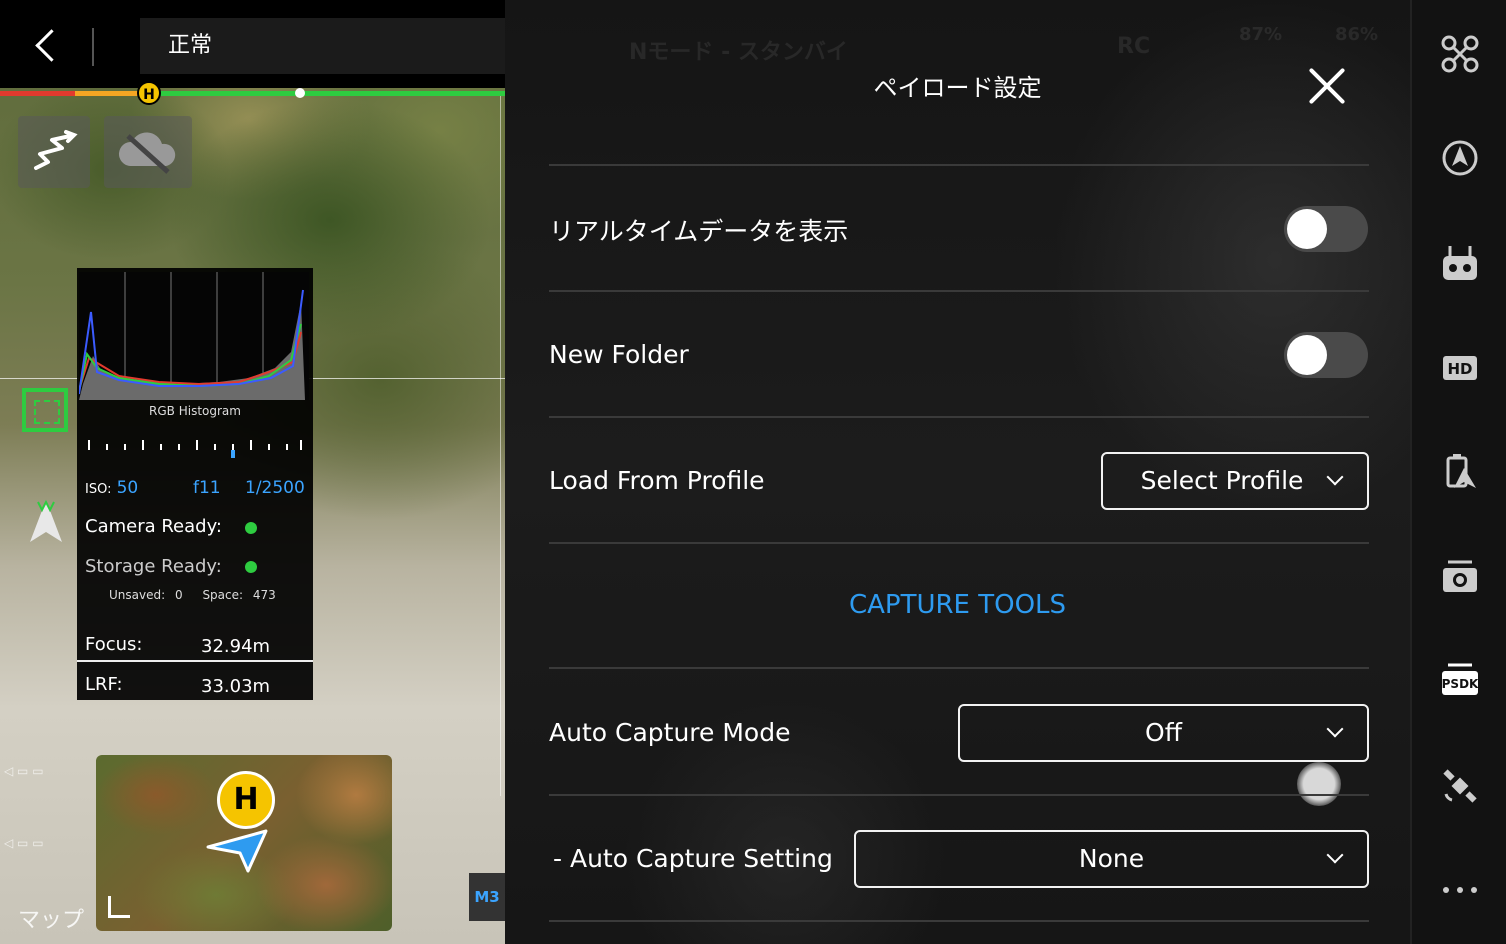 The width and height of the screenshot is (1506, 944). Describe the element at coordinates (1134, 46) in the screenshot. I see `ghost-rc-signal: RC` at that location.